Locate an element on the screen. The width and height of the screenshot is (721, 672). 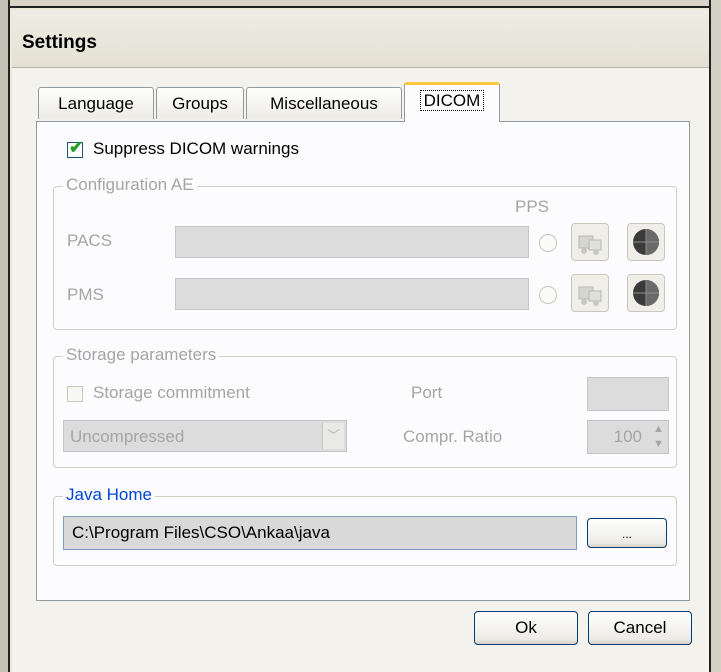
java-home-path-input: C:\Program Files\CSO\Ankaa\java is located at coordinates (320, 533).